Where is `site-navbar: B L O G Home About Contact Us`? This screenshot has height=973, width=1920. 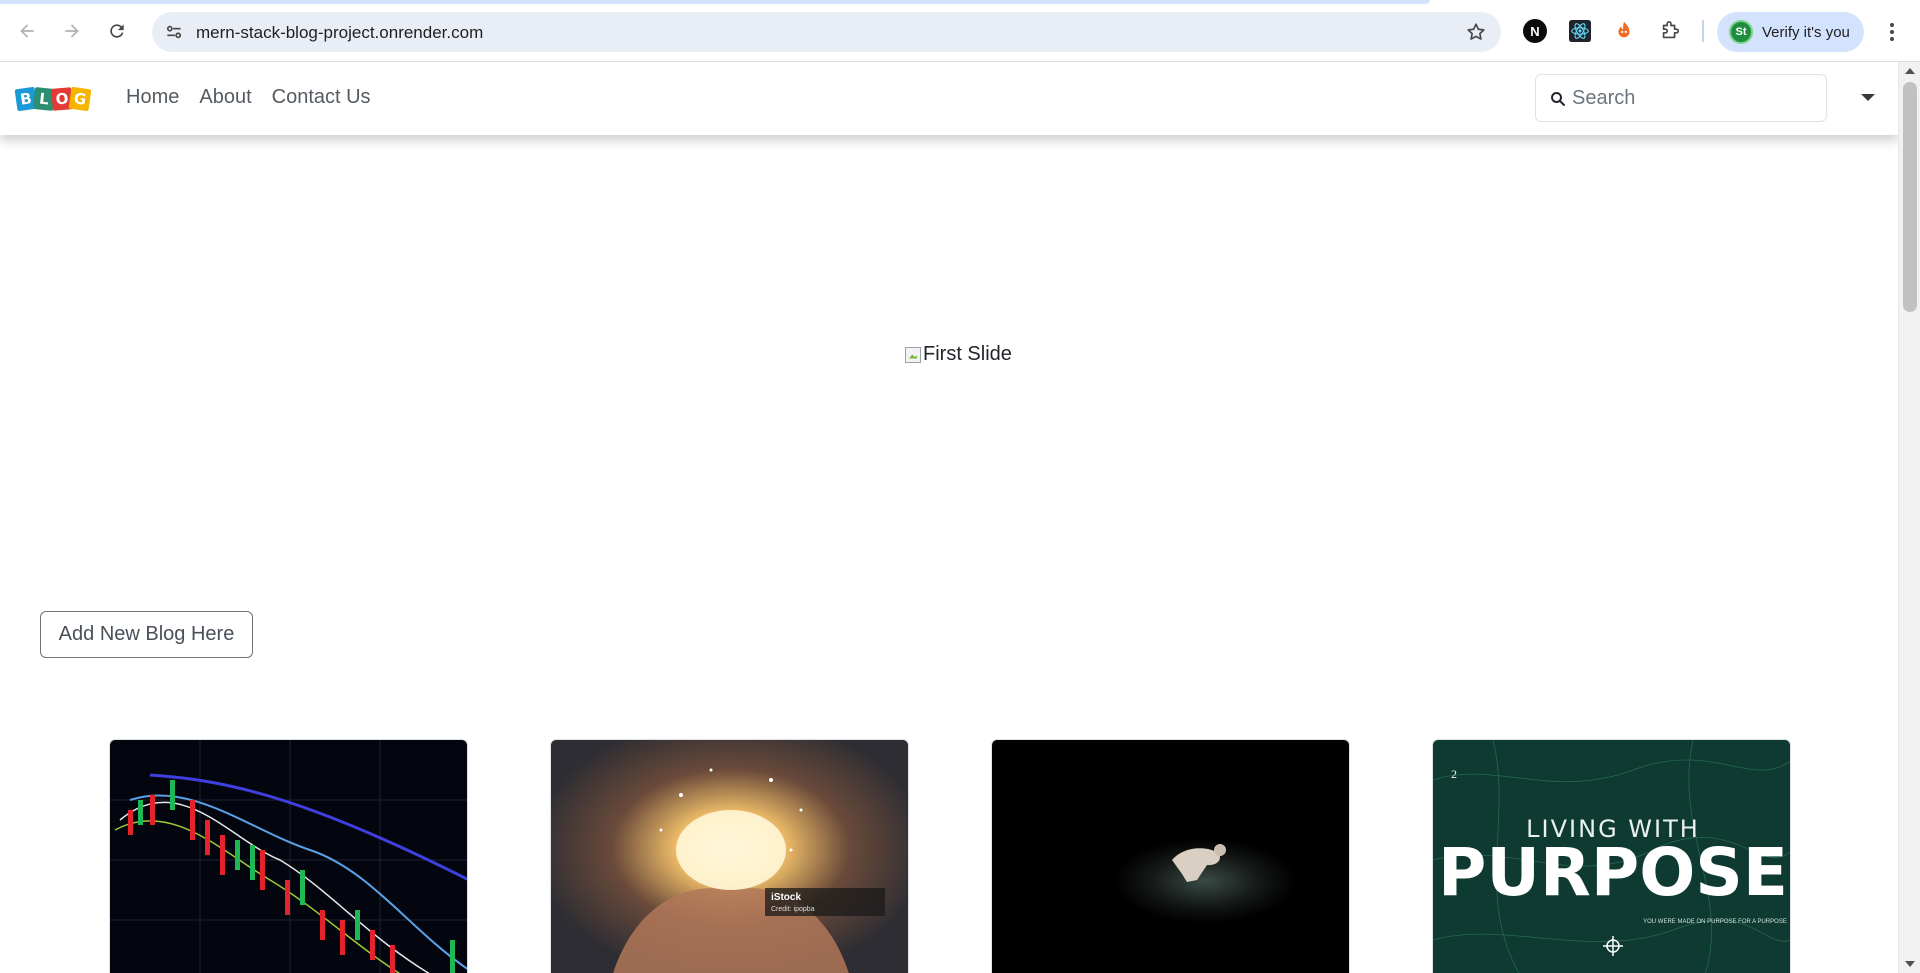
site-navbar: B L O G Home About Contact Us is located at coordinates (949, 98).